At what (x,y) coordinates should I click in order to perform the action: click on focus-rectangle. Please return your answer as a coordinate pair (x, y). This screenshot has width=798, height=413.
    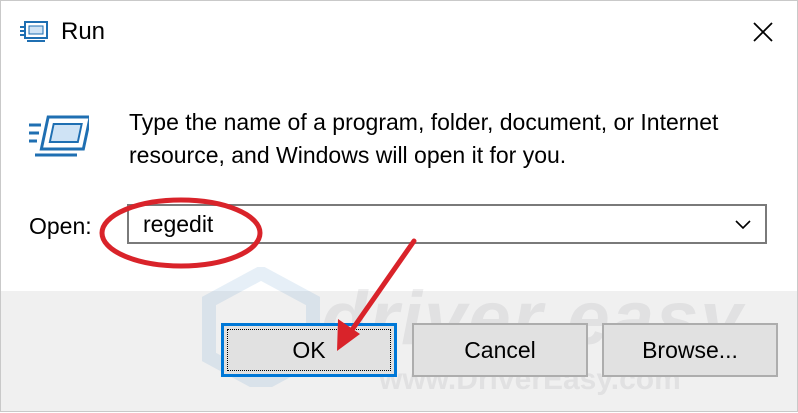
    Looking at the image, I should click on (309, 350).